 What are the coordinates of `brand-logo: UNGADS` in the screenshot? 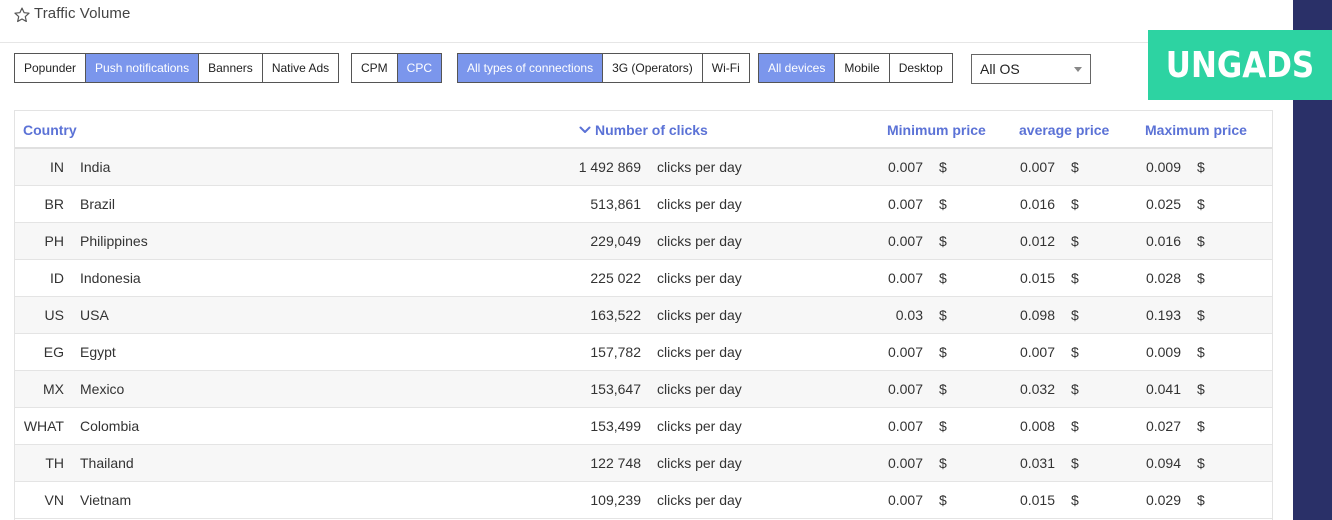 It's located at (1240, 65).